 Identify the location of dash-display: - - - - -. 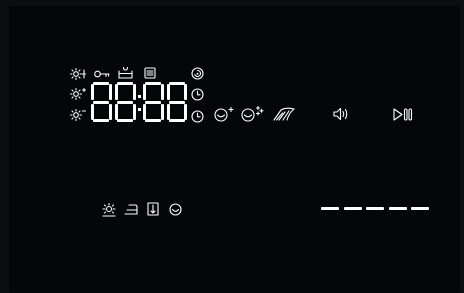
(375, 209).